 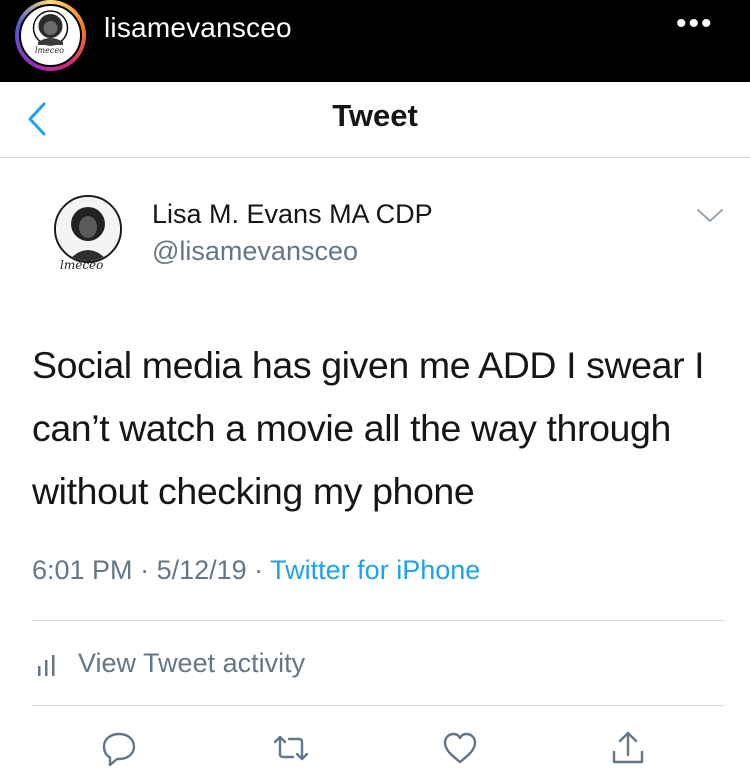 I want to click on tweet-meta: 6:01 PM · 5/12/19 · Twitter for iPhone, so click(x=256, y=570).